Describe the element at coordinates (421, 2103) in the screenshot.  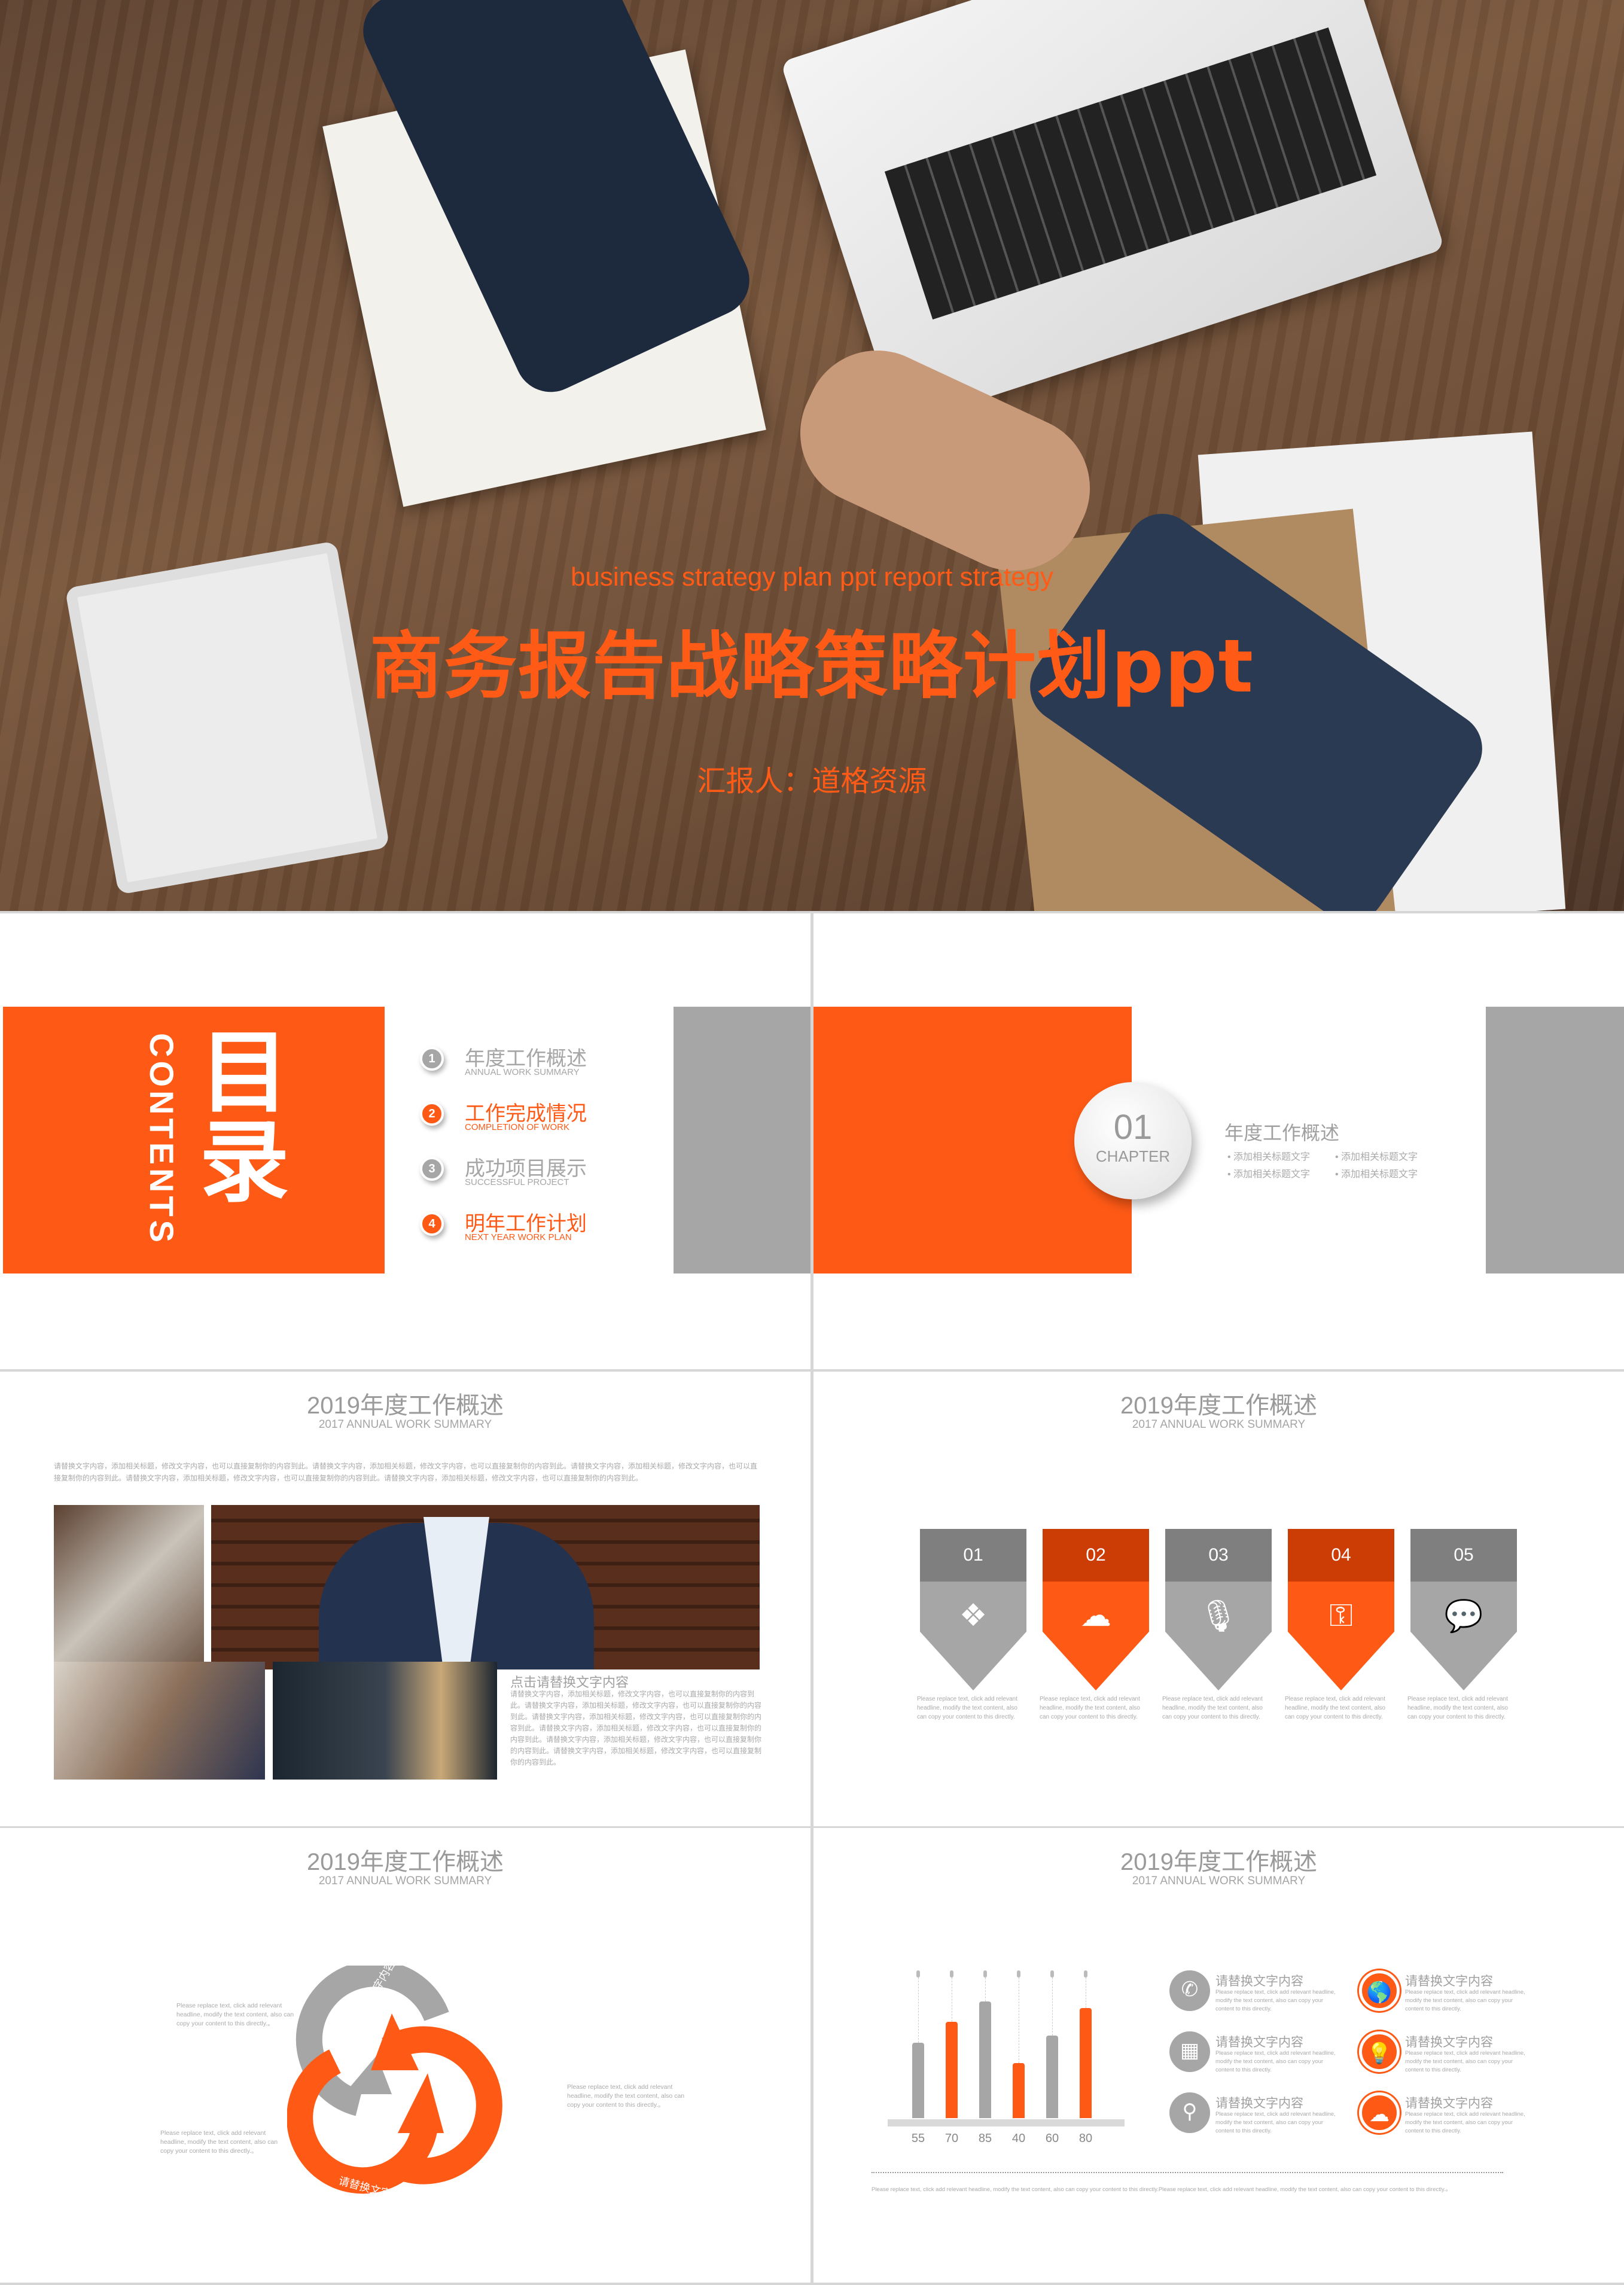
I see `orange-left-arrowhead` at that location.